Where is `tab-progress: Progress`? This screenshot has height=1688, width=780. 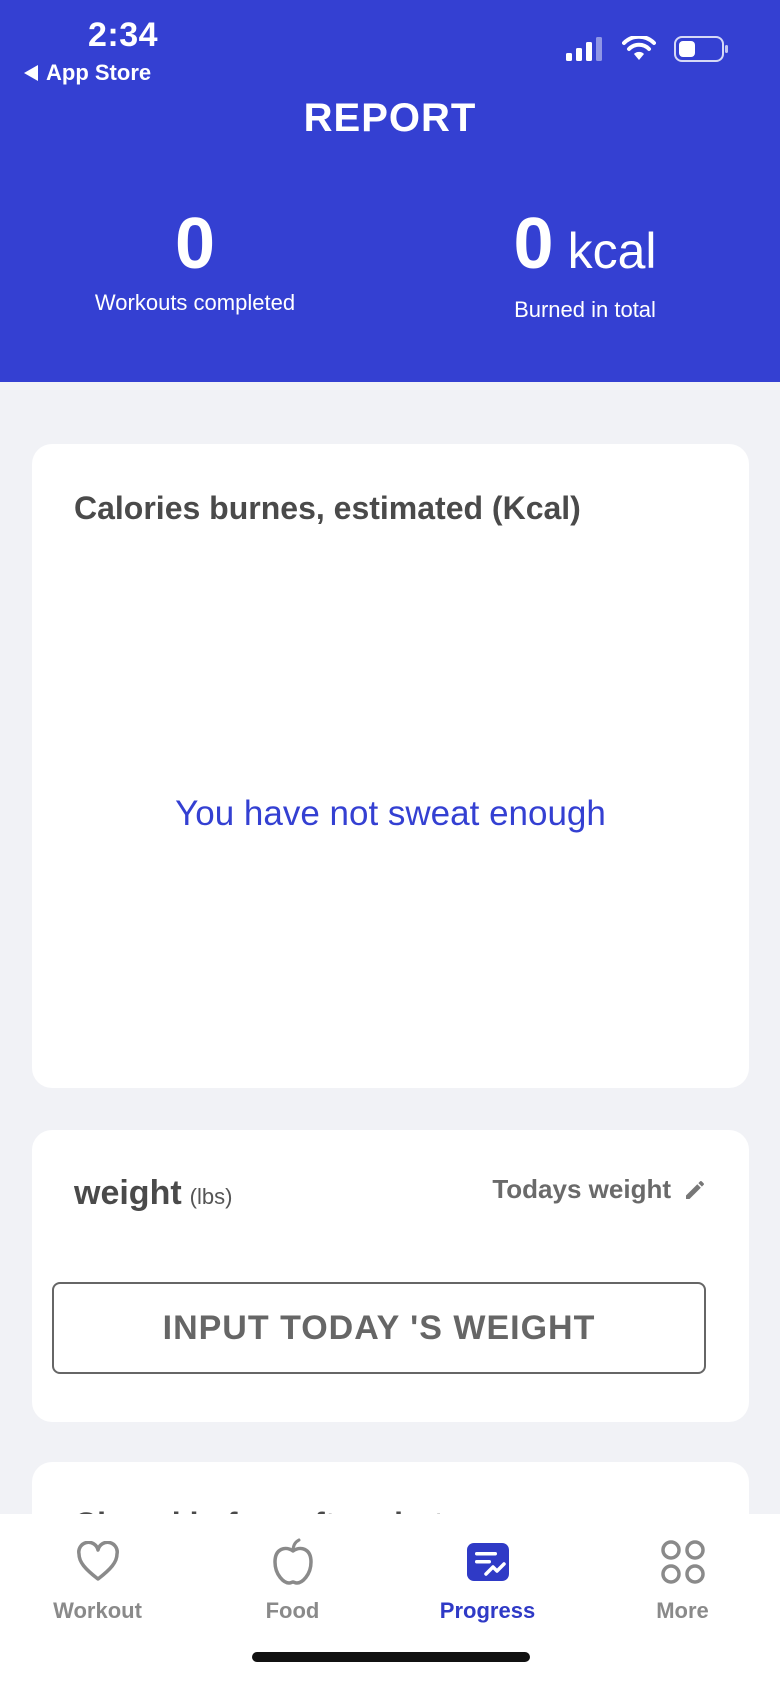
tab-progress: Progress is located at coordinates (487, 1579).